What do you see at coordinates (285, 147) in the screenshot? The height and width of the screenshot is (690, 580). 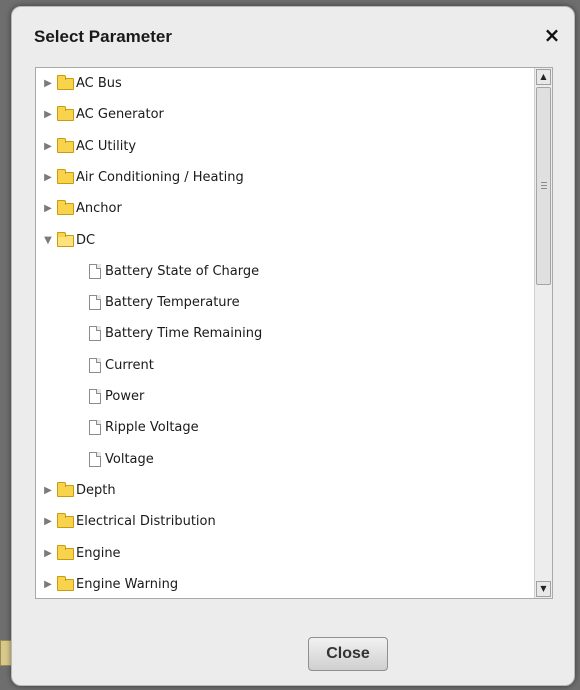 I see `tree-folder-item: ▶ AC Utility` at bounding box center [285, 147].